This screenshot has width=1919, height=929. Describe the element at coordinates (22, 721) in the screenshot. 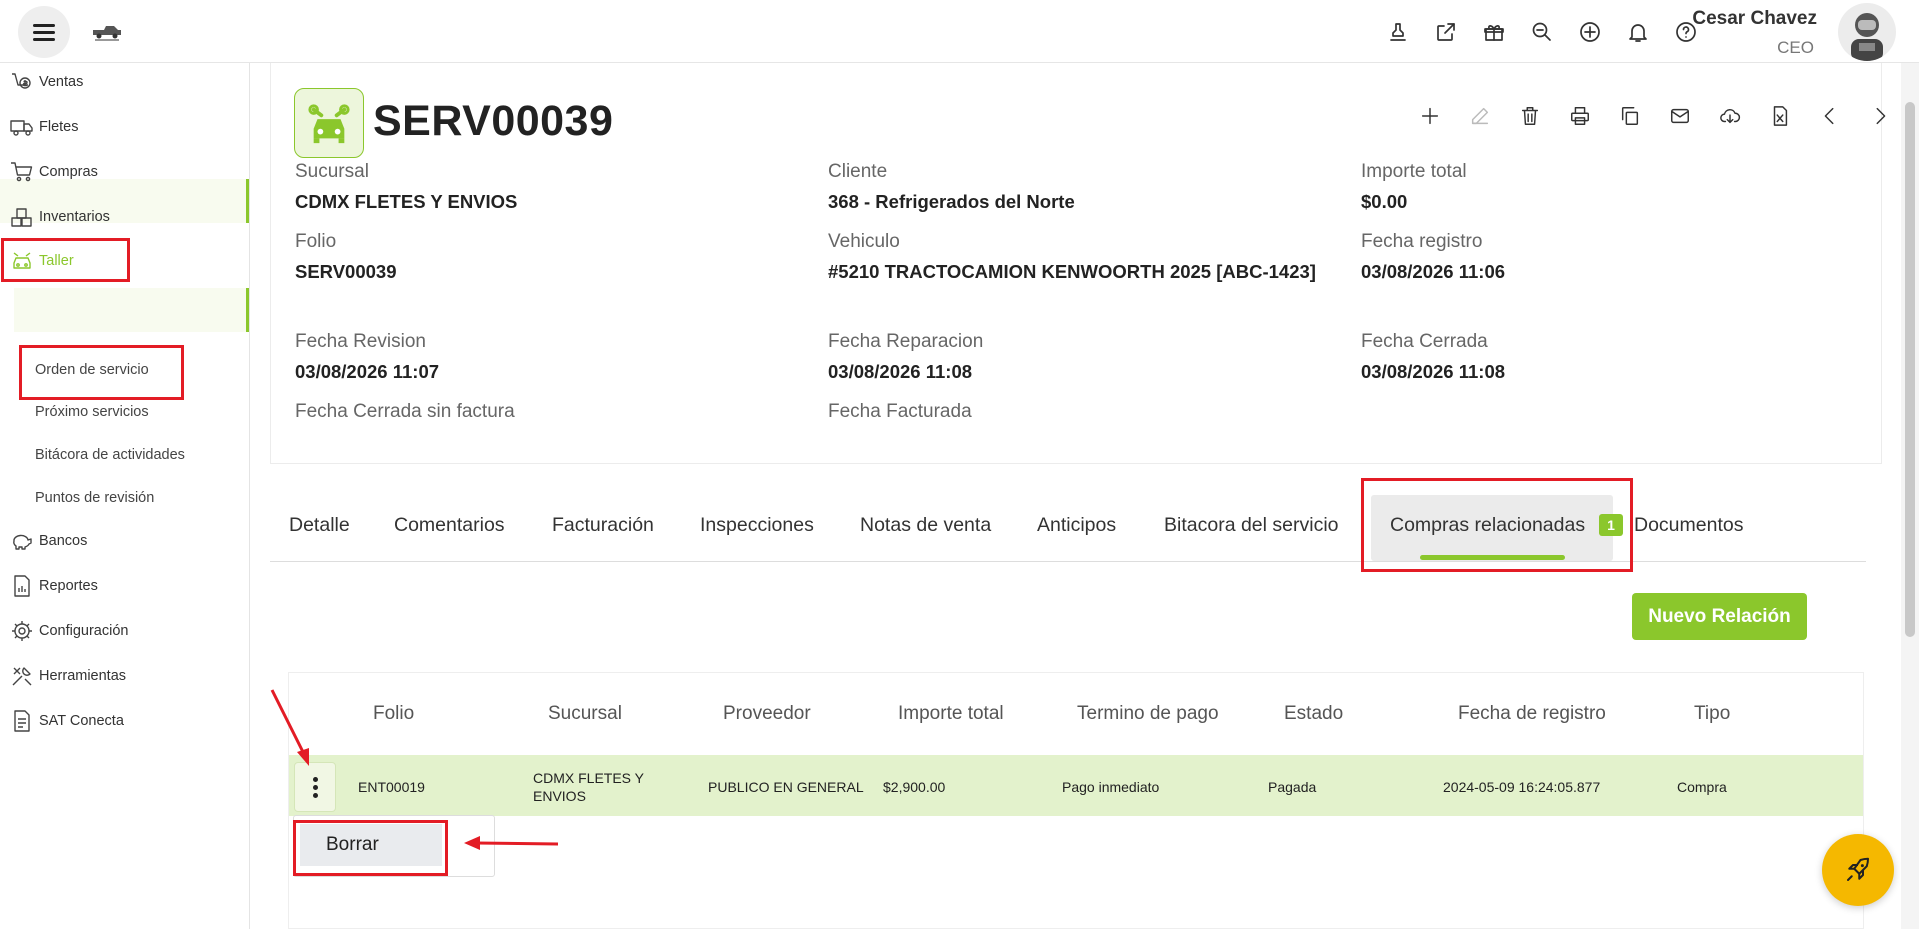

I see `document-icon` at that location.